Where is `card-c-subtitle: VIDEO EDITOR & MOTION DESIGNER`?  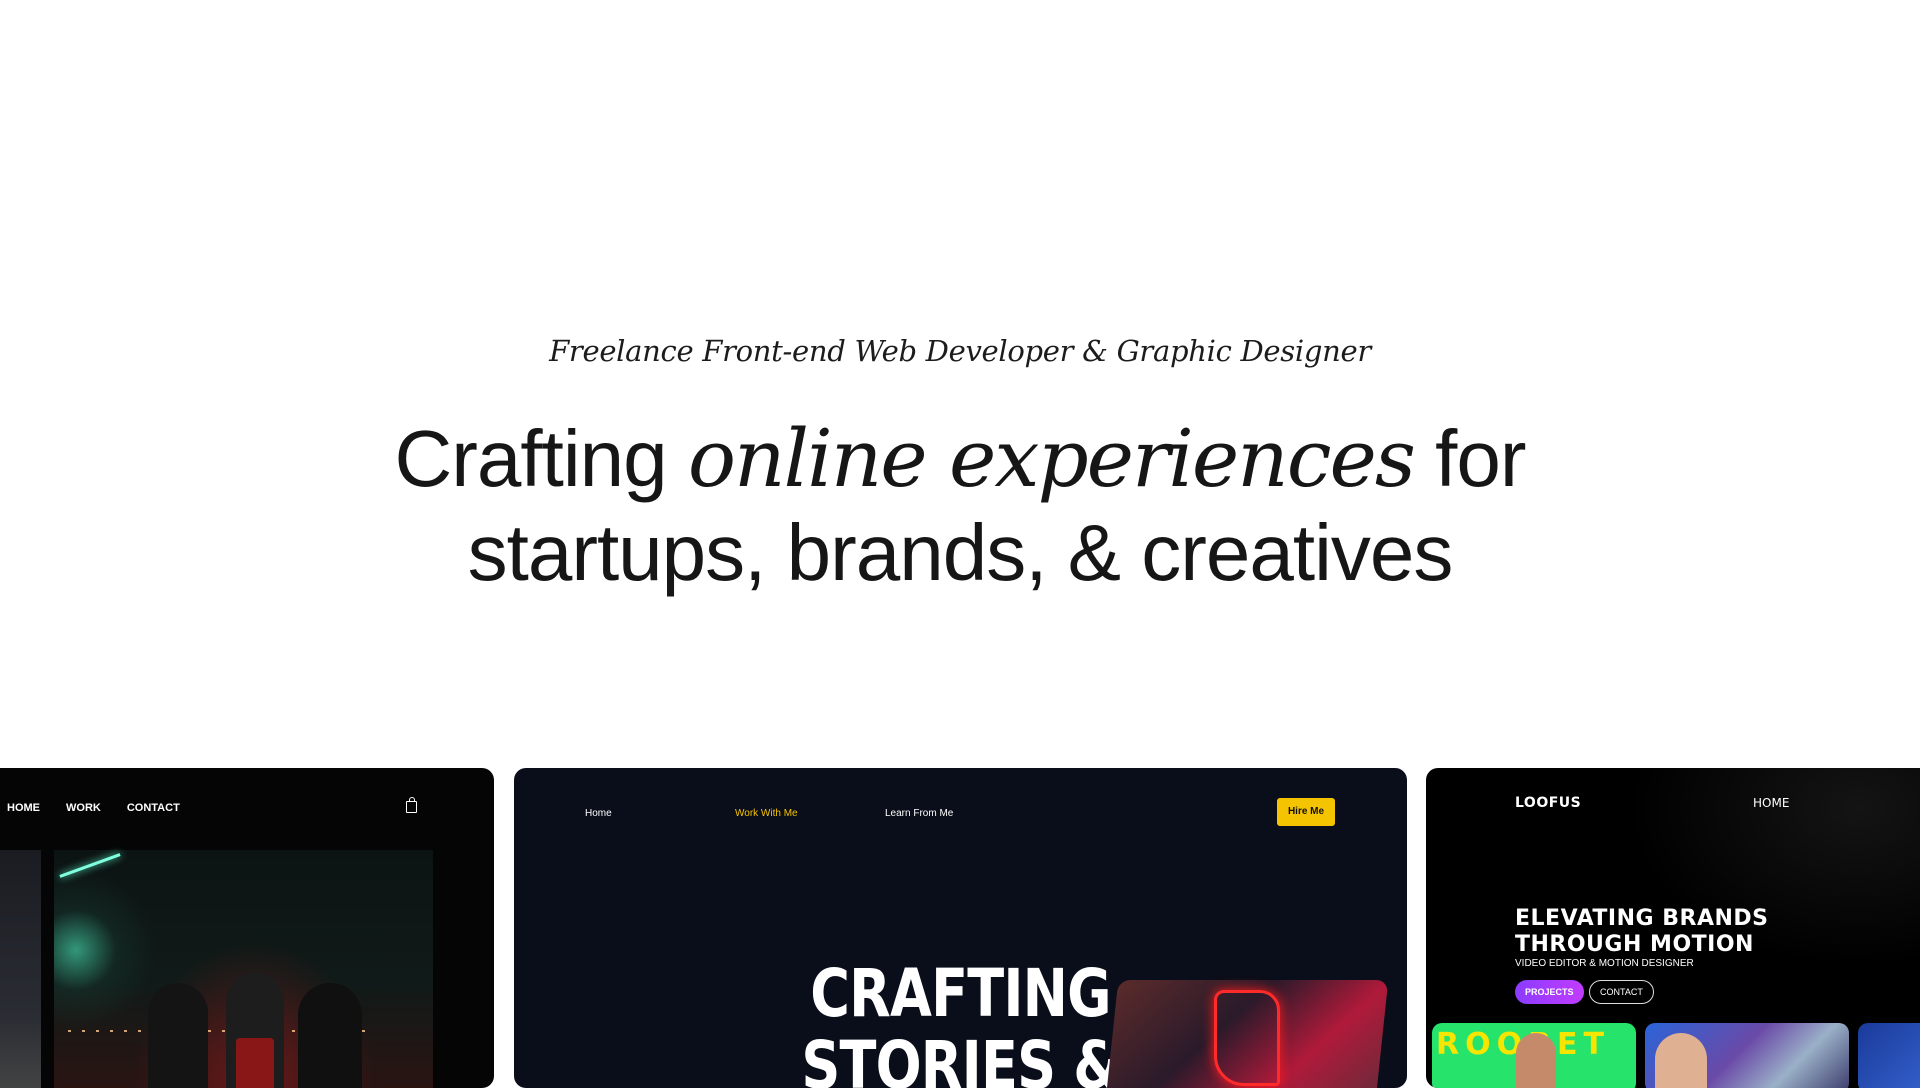
card-c-subtitle: VIDEO EDITOR & MOTION DESIGNER is located at coordinates (1604, 963).